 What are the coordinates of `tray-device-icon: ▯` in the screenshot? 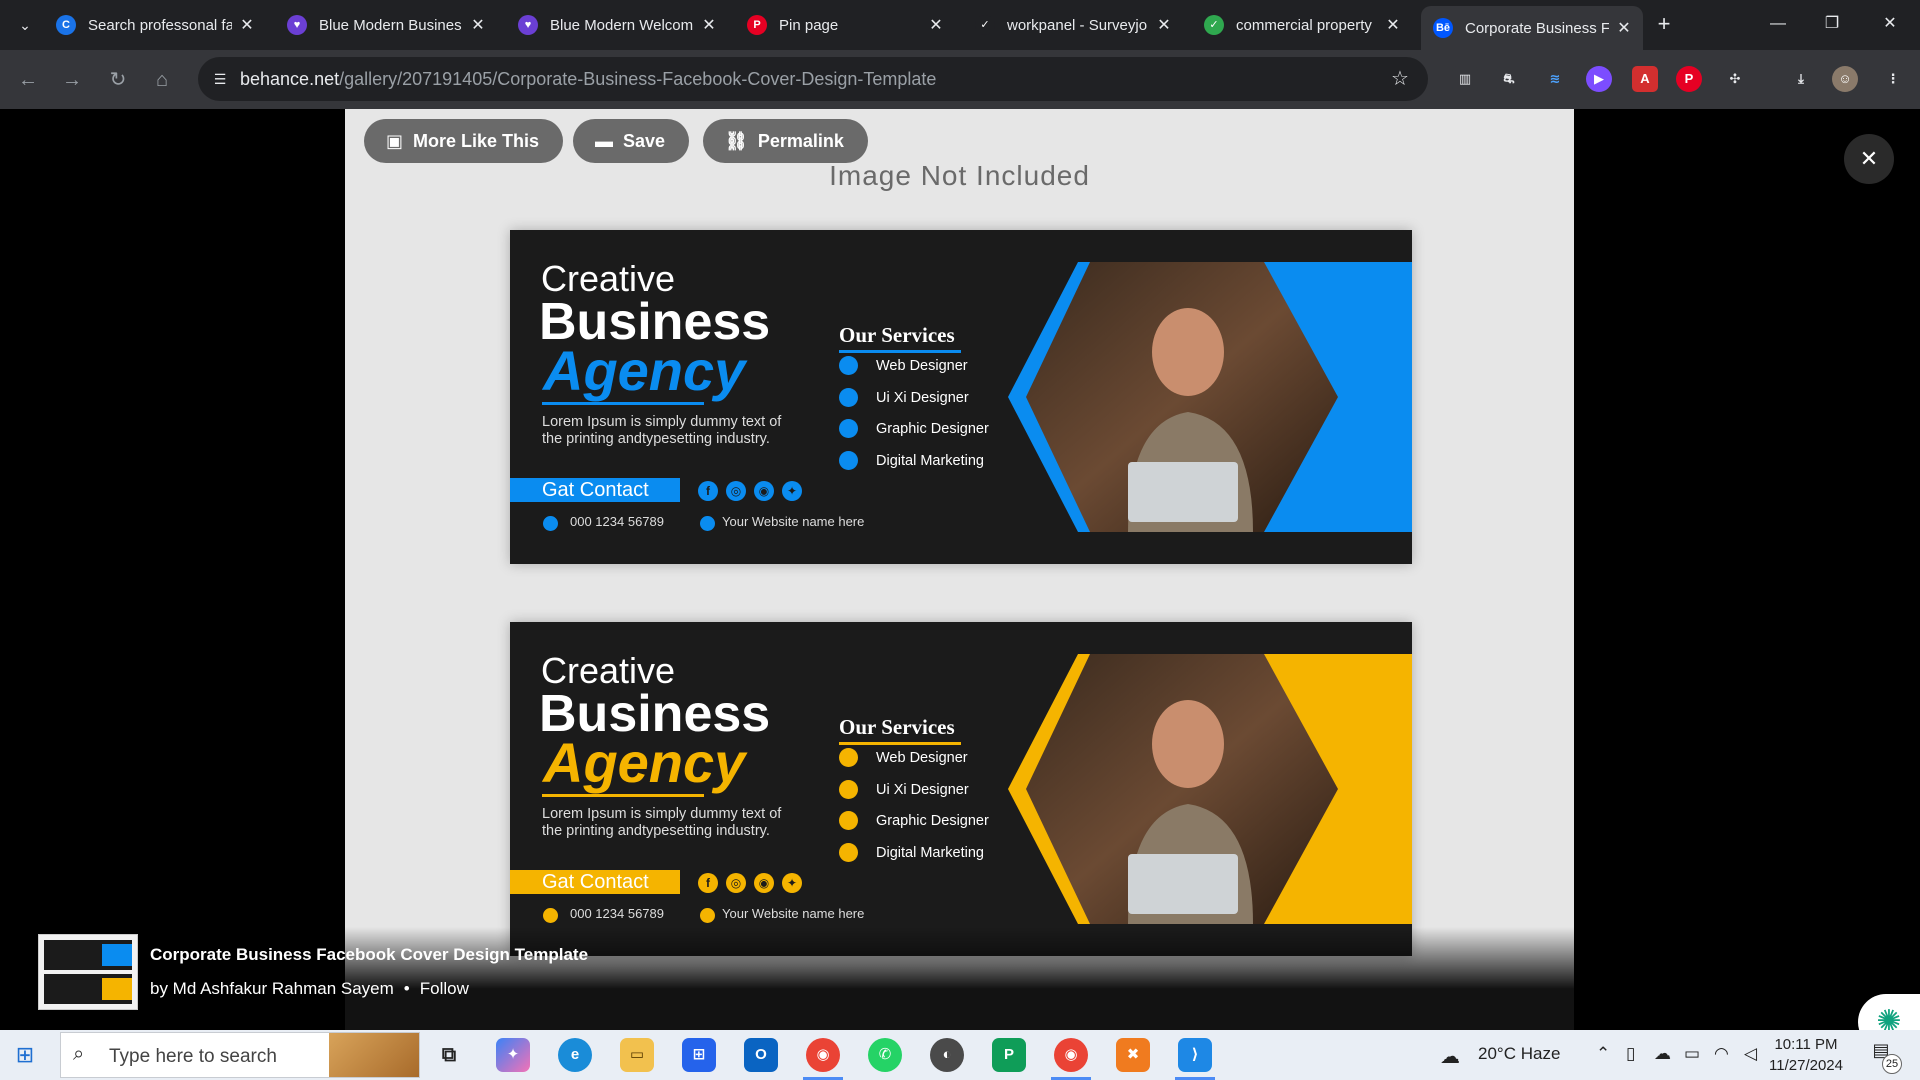 It's located at (1630, 1054).